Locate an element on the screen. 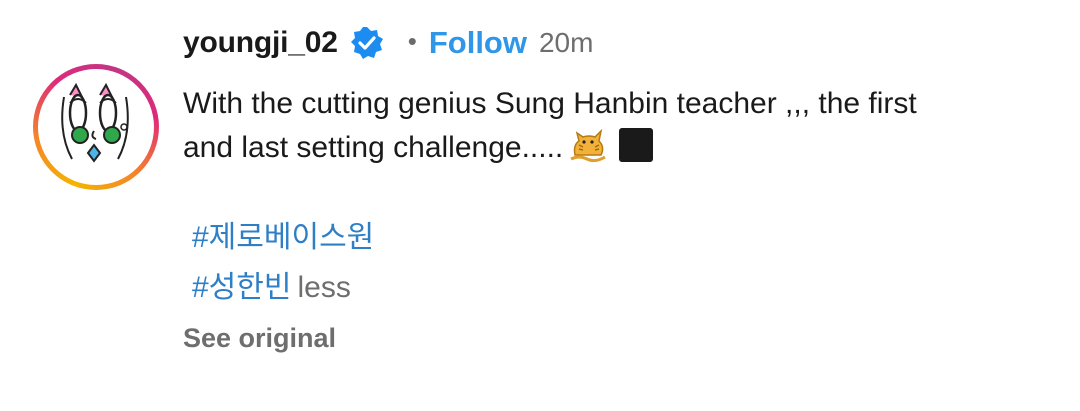 This screenshot has height=411, width=1080. black-square-icon is located at coordinates (636, 145).